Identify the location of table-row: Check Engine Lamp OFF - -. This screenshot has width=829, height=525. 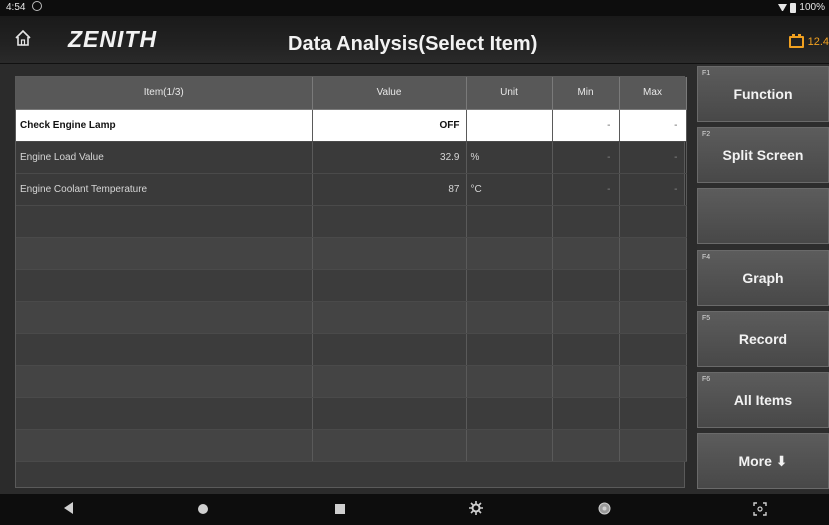
(351, 125).